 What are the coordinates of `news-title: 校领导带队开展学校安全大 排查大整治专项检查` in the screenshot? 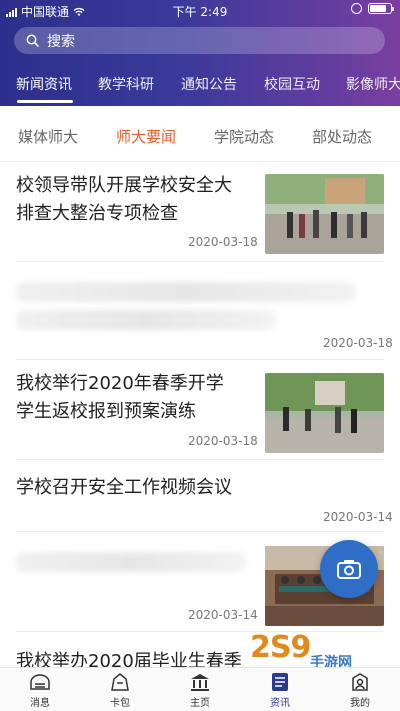 It's located at (124, 200).